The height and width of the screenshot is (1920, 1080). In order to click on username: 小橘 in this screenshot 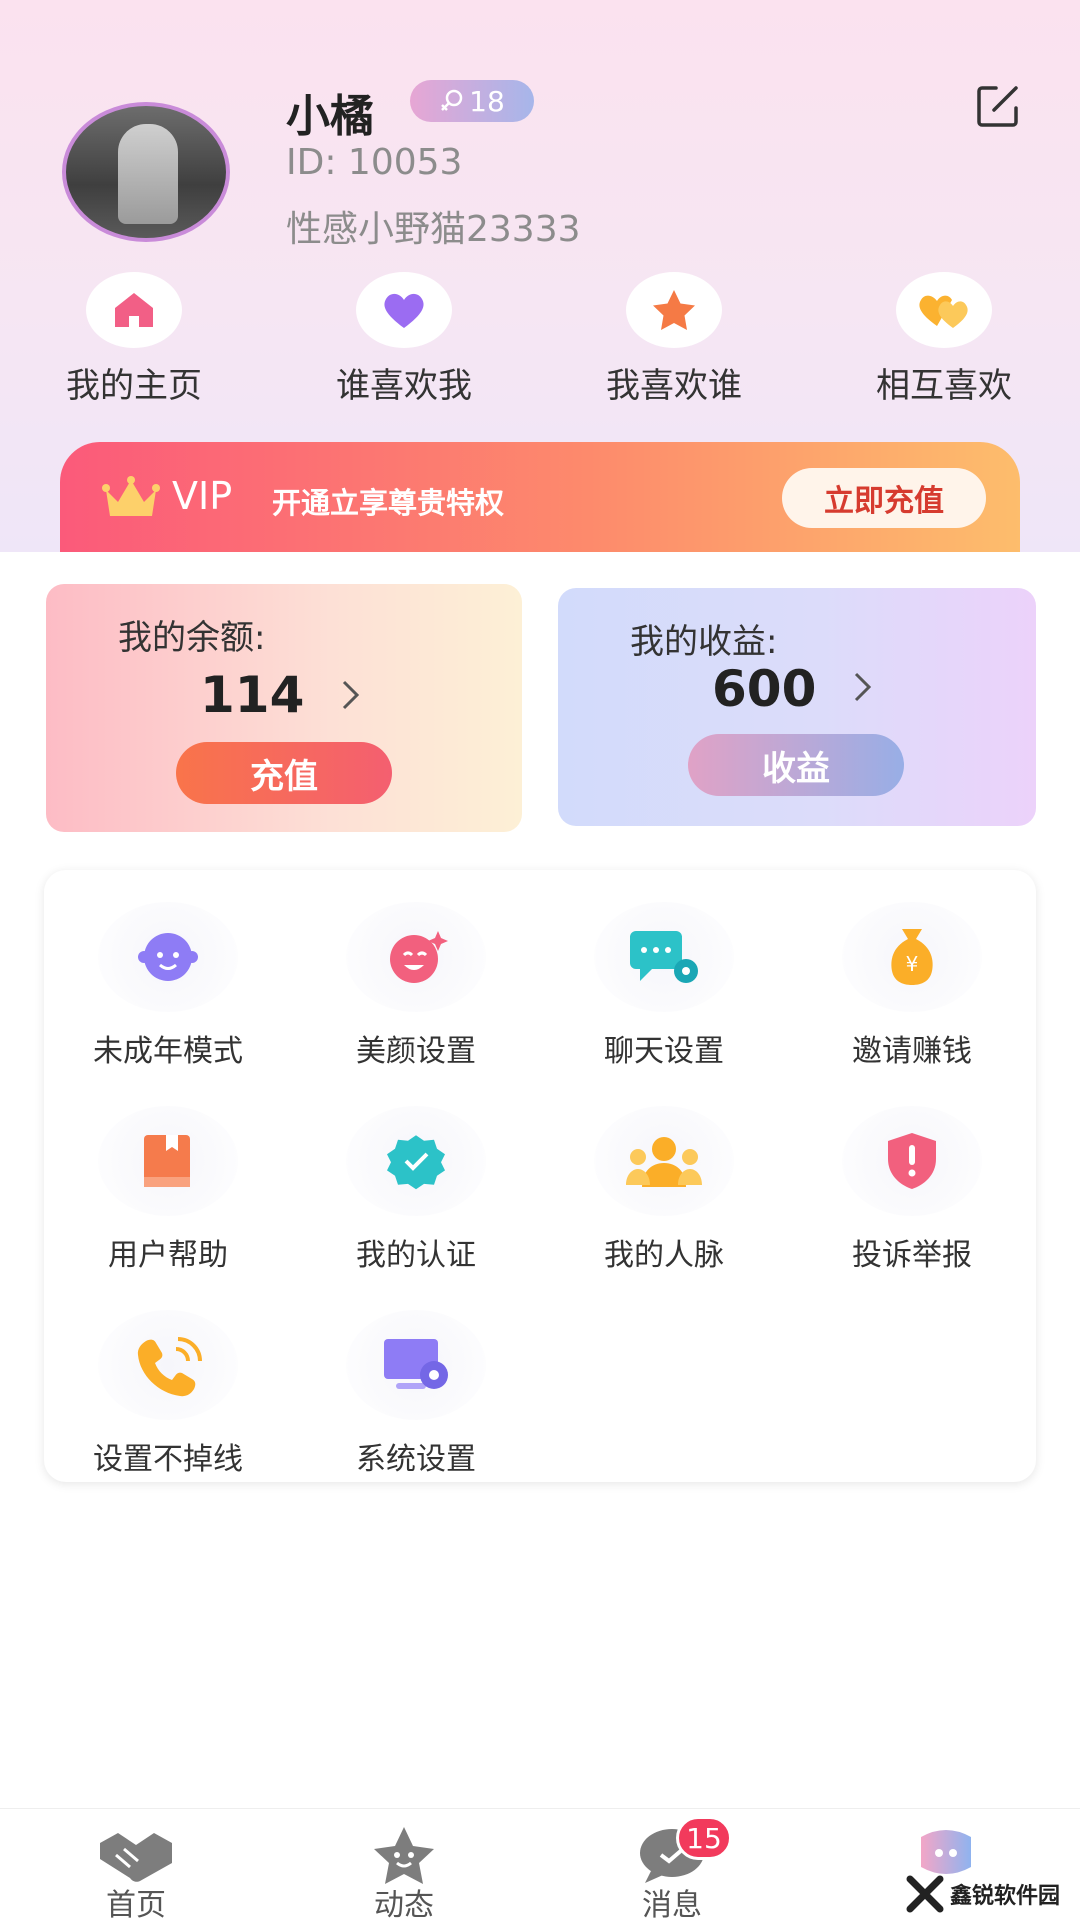, I will do `click(330, 116)`.